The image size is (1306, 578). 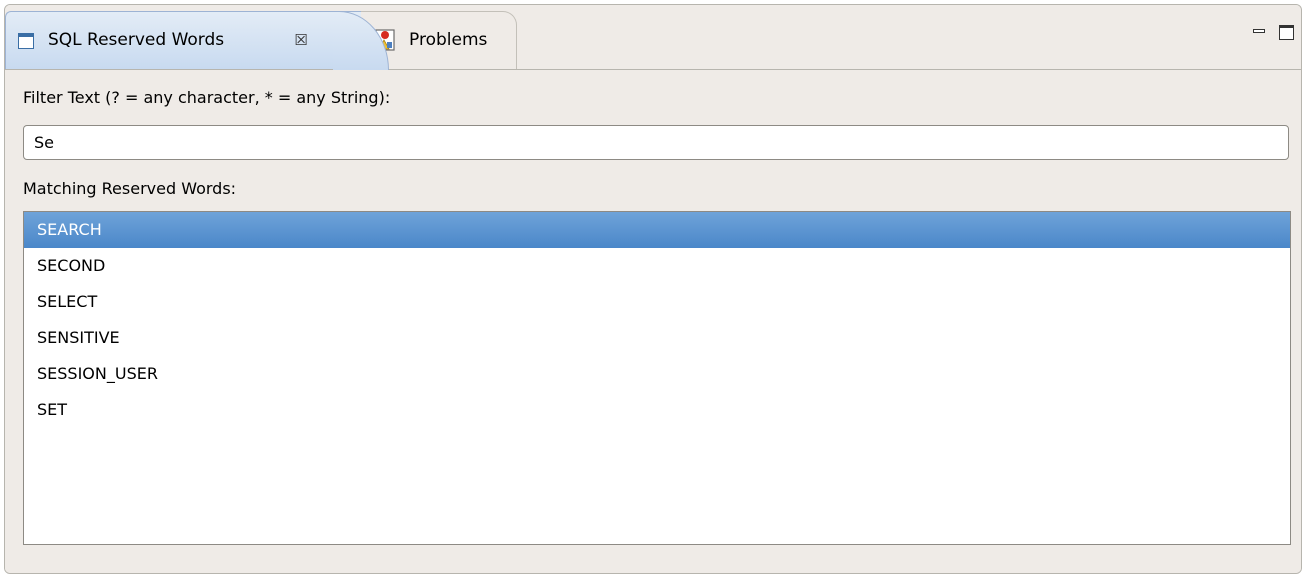 What do you see at coordinates (657, 338) in the screenshot?
I see `list-item: SENSITIVE` at bounding box center [657, 338].